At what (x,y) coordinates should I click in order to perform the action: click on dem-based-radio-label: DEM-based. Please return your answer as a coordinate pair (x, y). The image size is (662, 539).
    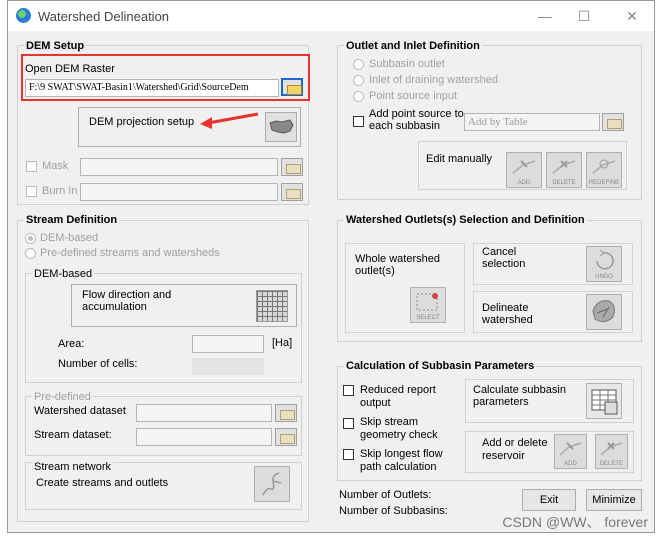
    Looking at the image, I should click on (69, 238).